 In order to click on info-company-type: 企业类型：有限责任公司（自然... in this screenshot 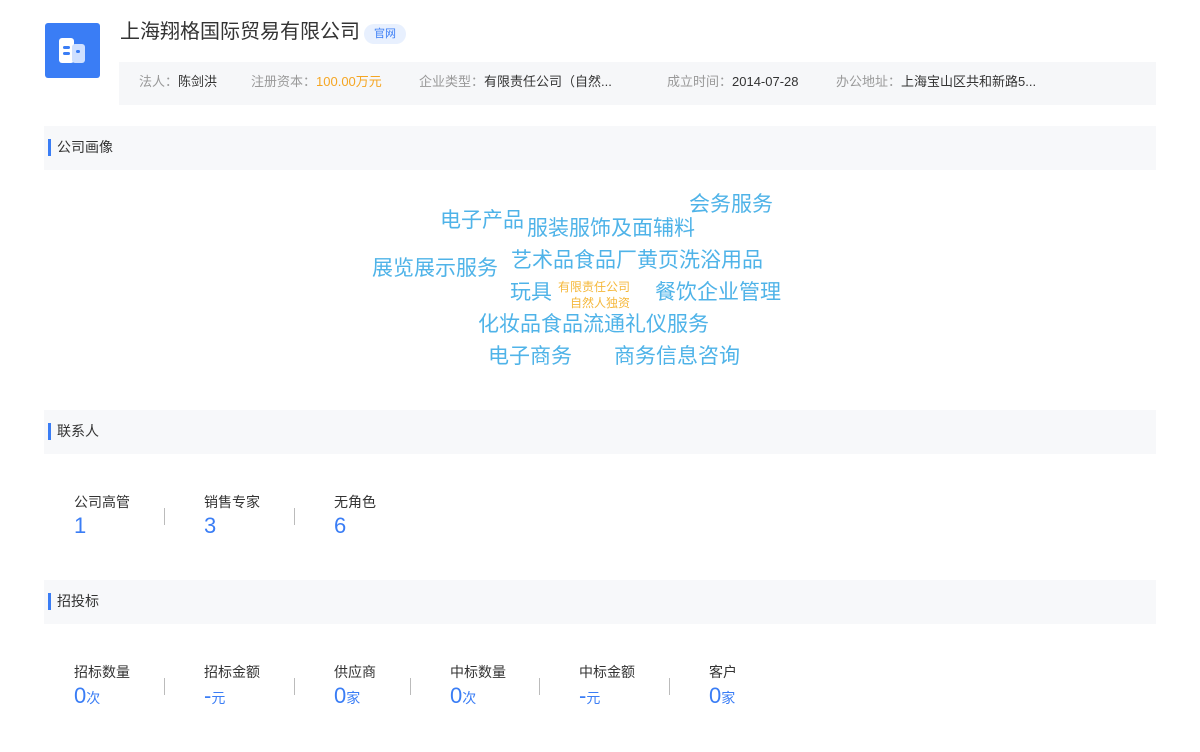, I will do `click(515, 82)`.